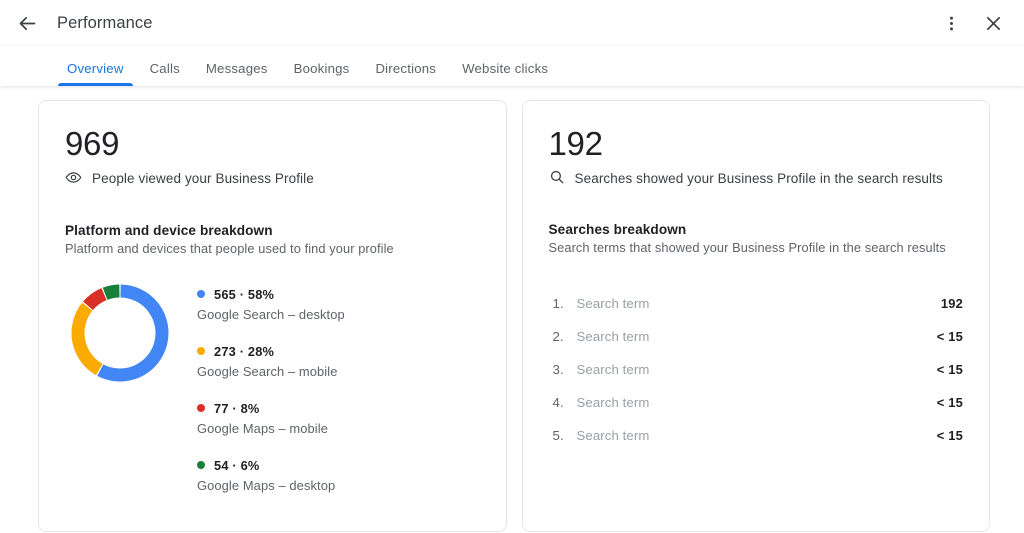 The image size is (1024, 533). Describe the element at coordinates (169, 230) in the screenshot. I see `platform-breakdown-title: Platform and device breakdown` at that location.